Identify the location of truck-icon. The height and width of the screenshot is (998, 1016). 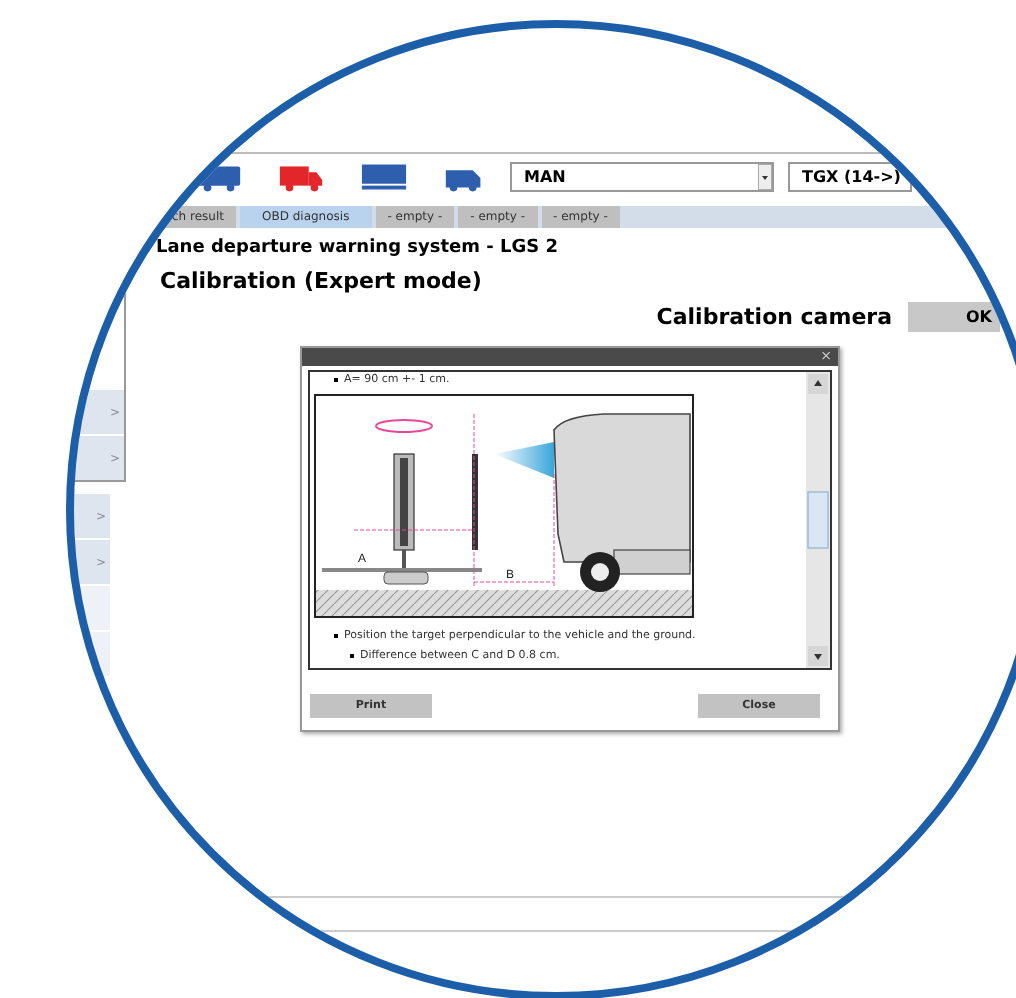
(302, 177).